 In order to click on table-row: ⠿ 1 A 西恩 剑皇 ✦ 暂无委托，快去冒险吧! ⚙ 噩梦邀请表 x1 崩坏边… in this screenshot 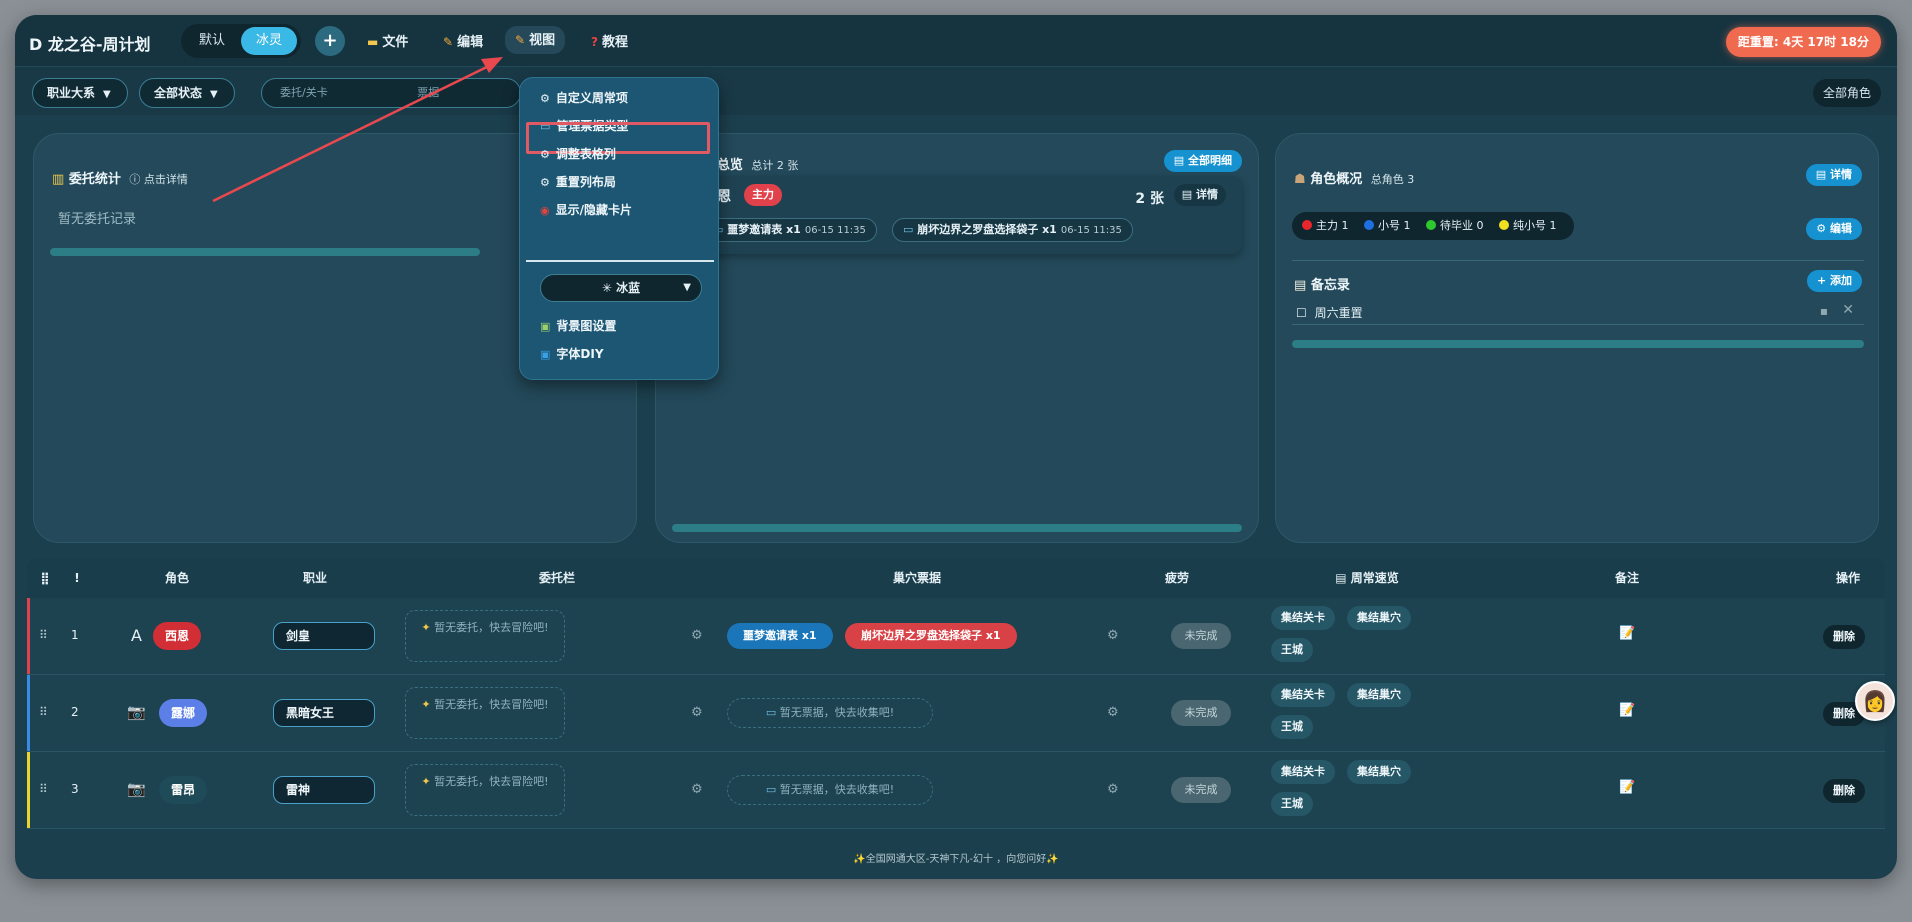, I will do `click(956, 636)`.